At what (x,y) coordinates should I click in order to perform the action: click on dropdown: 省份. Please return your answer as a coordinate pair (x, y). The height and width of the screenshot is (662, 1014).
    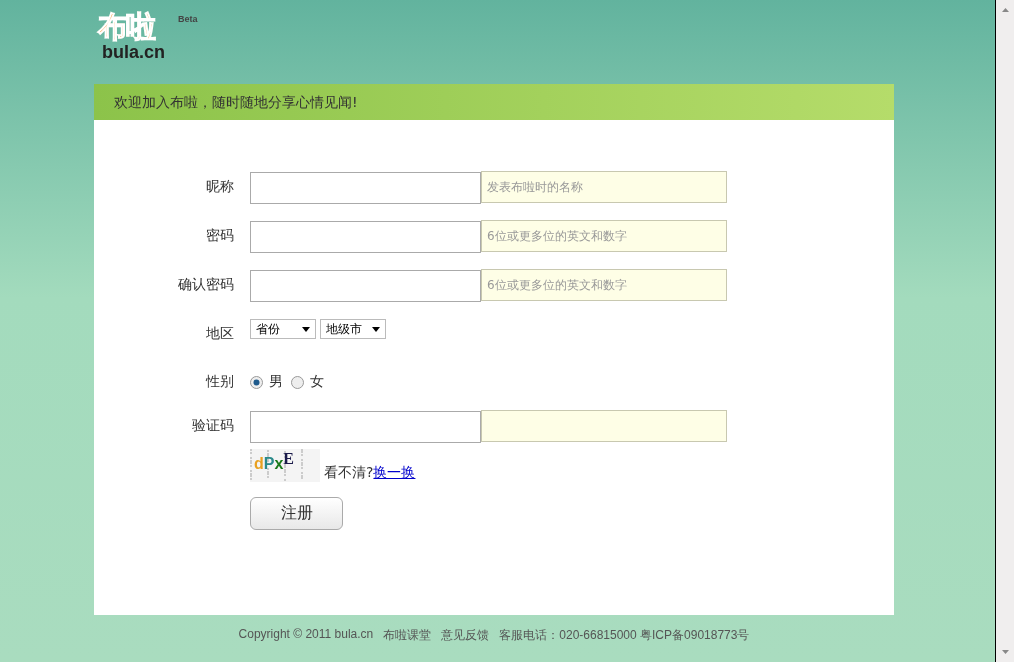
    Looking at the image, I should click on (283, 329).